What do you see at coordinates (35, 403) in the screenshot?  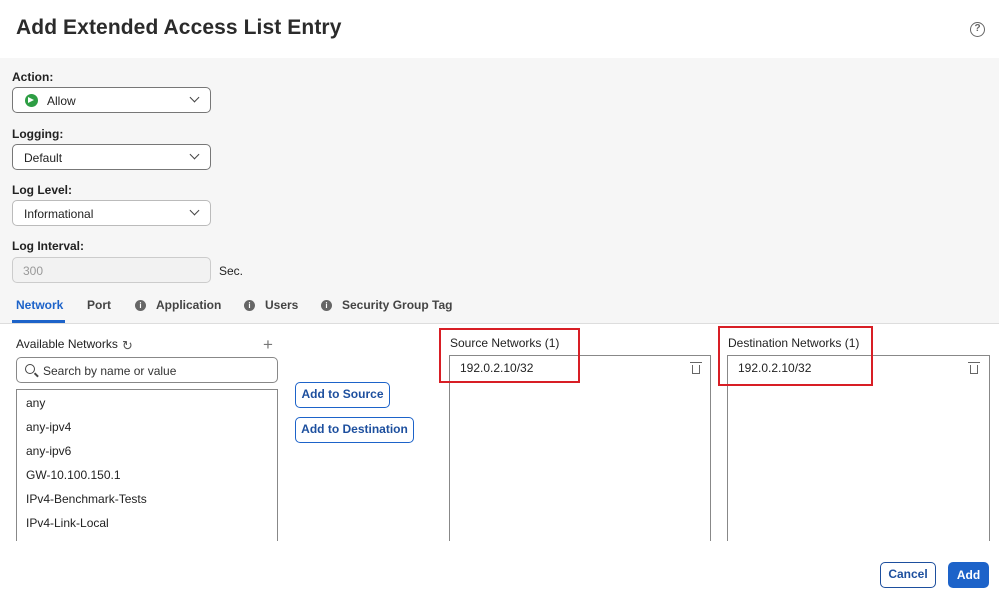 I see `list-item: any` at bounding box center [35, 403].